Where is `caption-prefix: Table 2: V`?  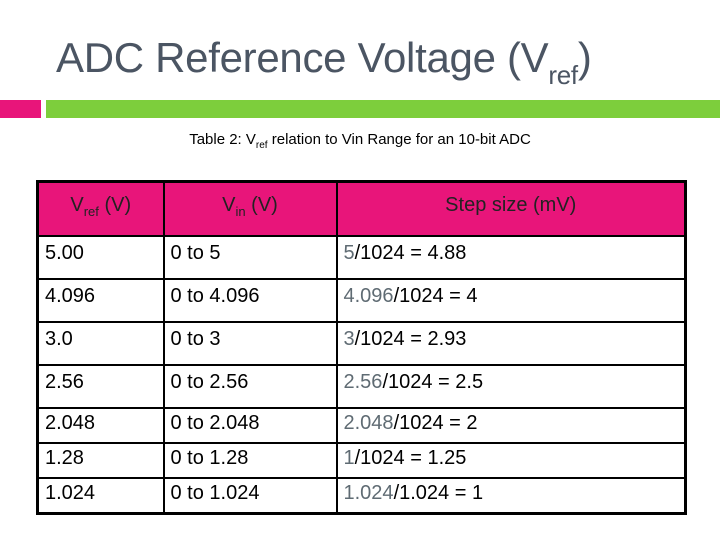 caption-prefix: Table 2: V is located at coordinates (222, 139).